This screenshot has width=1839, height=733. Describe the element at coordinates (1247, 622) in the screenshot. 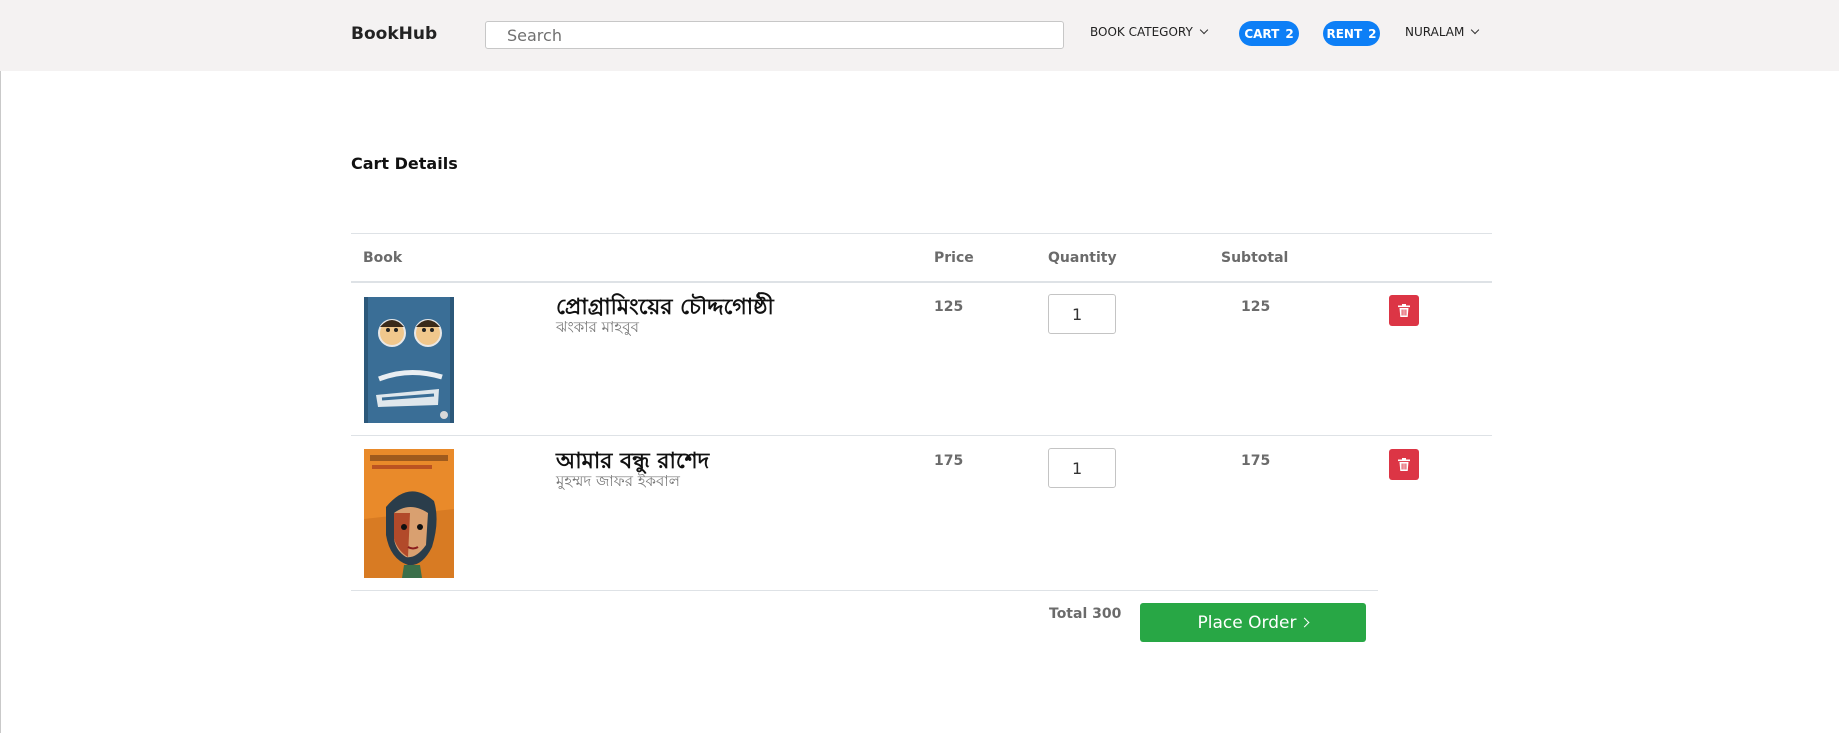

I see `place-order-label: Place Order` at that location.